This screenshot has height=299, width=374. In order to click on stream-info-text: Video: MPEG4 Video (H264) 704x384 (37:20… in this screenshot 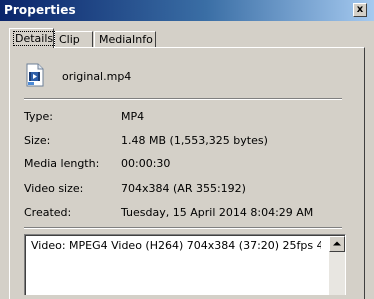, I will do `click(176, 245)`.